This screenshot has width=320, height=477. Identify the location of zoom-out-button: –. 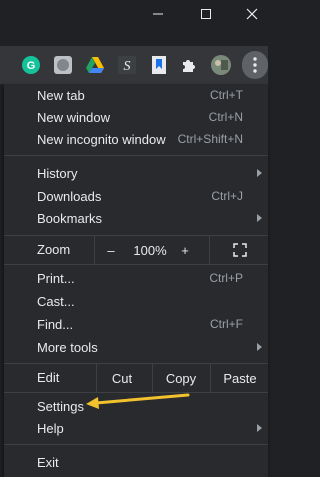
(110, 250).